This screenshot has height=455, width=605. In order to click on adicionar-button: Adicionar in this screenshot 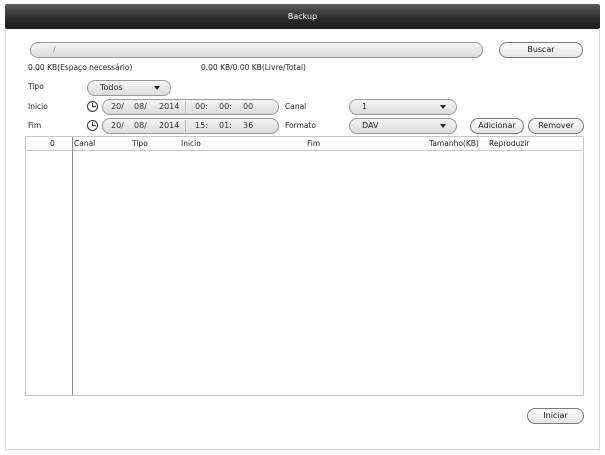, I will do `click(497, 126)`.